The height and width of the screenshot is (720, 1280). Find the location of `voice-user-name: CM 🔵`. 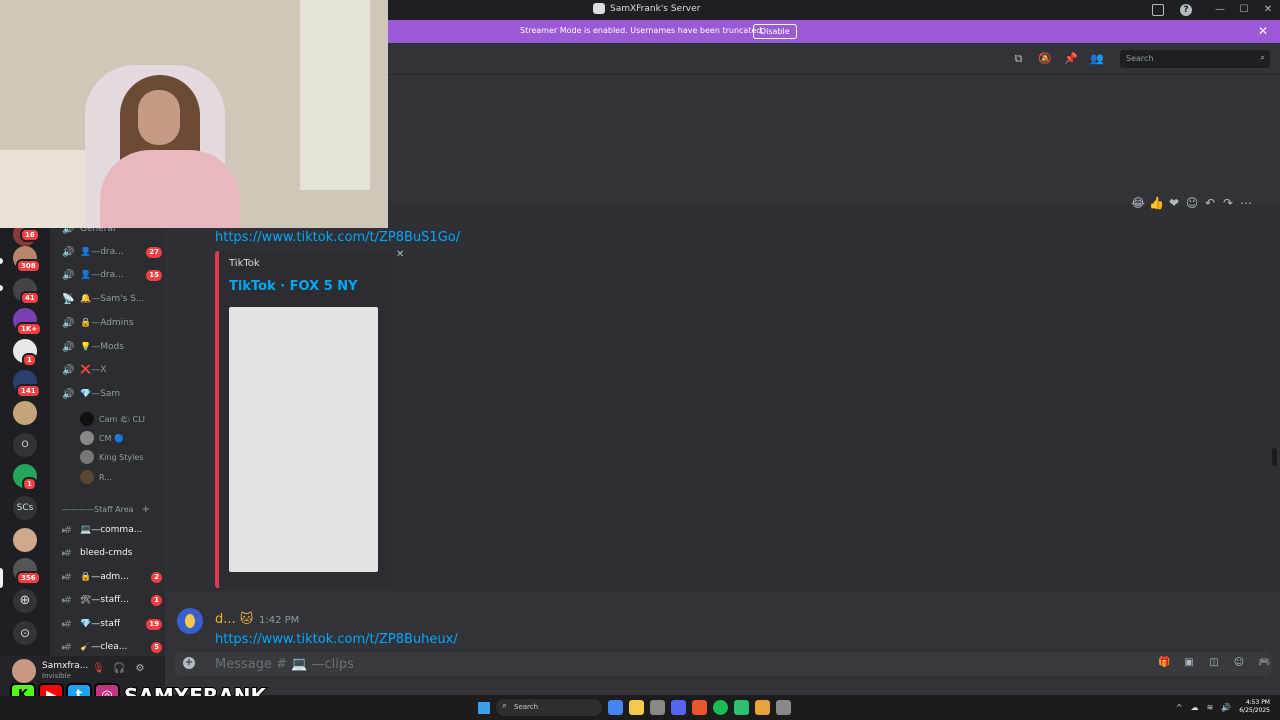

voice-user-name: CM 🔵 is located at coordinates (111, 438).